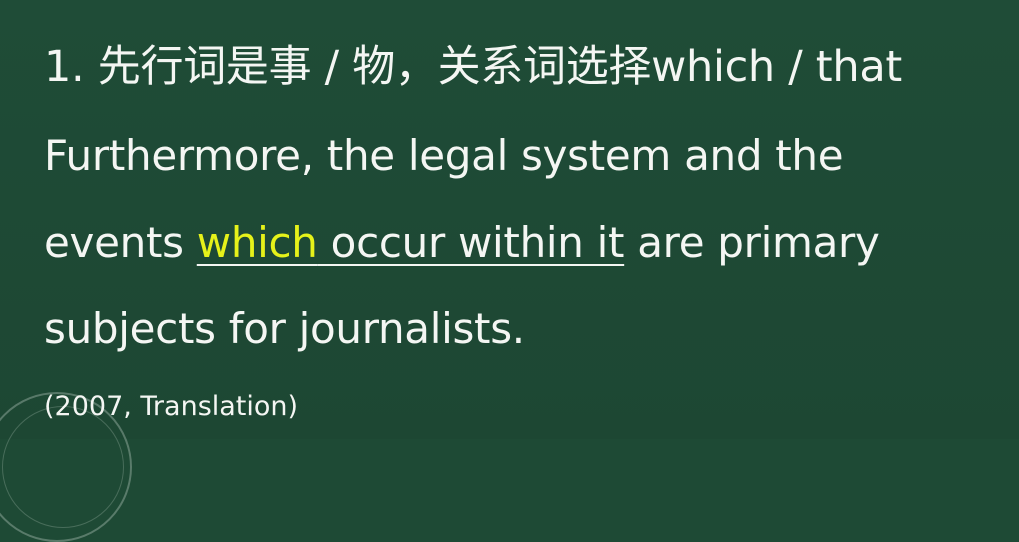 This screenshot has height=542, width=1019. I want to click on relative-clause: which occur within it, so click(410, 242).